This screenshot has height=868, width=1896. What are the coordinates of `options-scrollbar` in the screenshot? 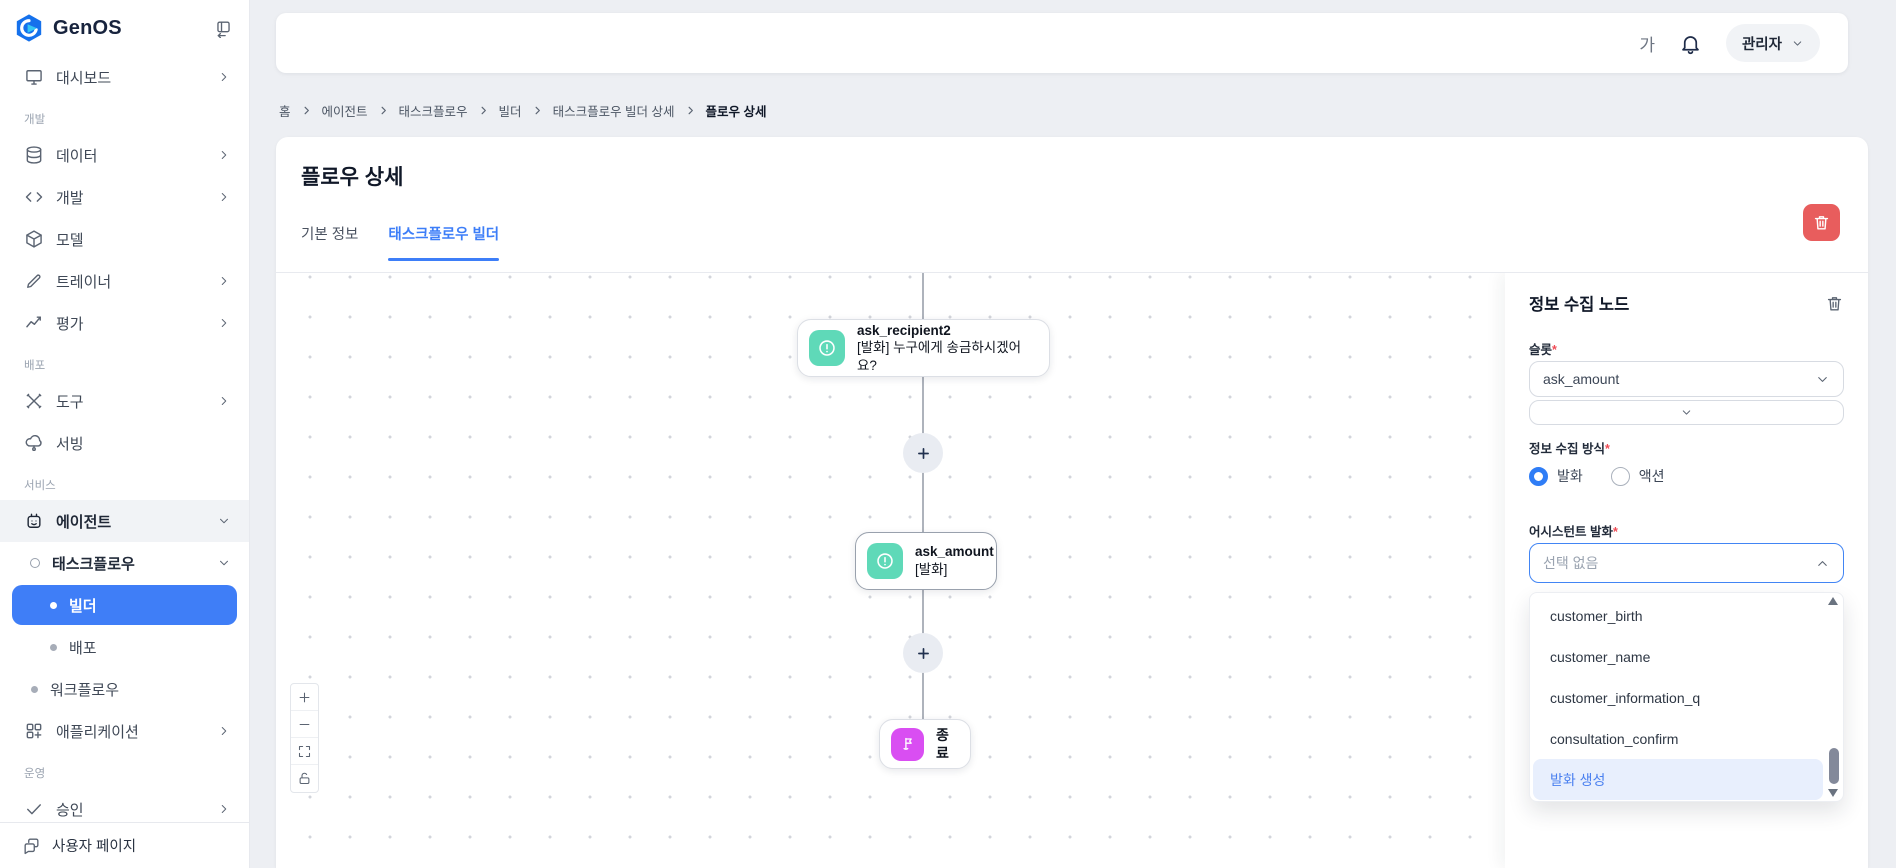 It's located at (1833, 697).